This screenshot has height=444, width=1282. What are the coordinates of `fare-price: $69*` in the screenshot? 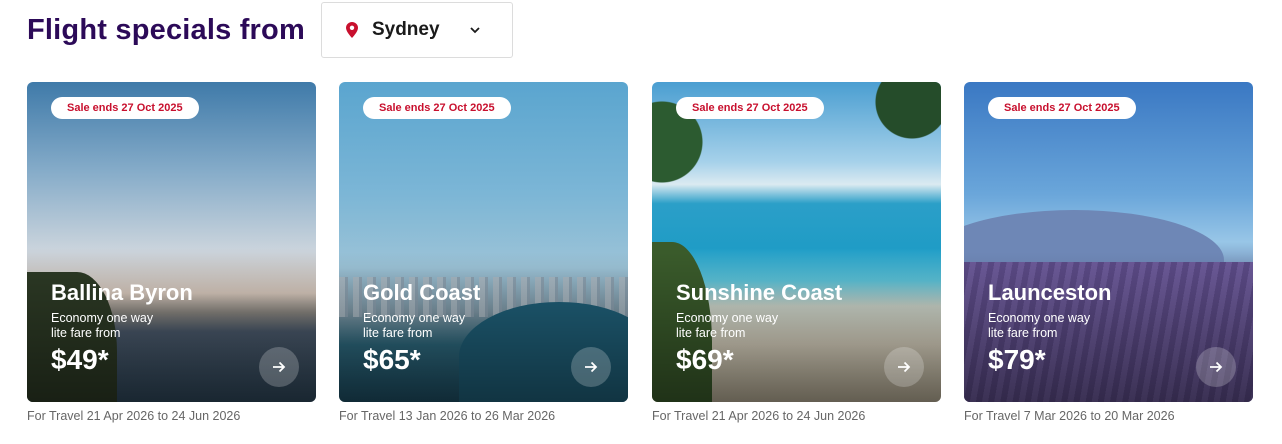 It's located at (705, 359).